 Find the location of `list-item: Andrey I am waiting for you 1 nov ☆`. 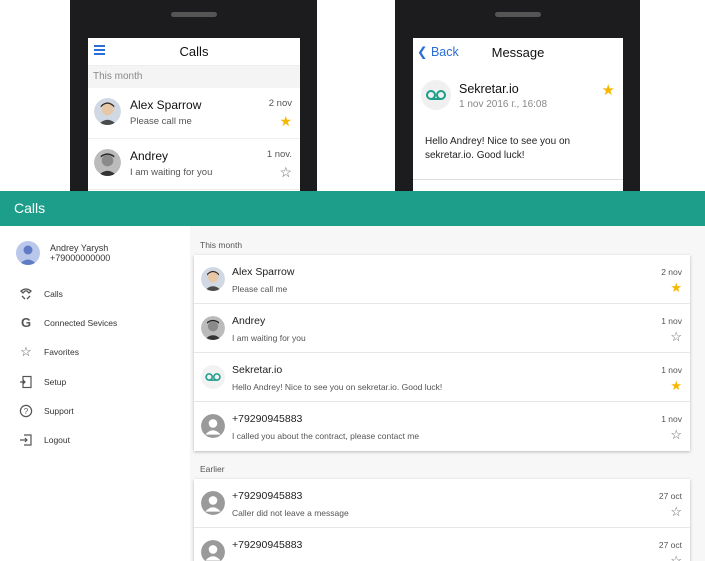

list-item: Andrey I am waiting for you 1 nov ☆ is located at coordinates (442, 328).